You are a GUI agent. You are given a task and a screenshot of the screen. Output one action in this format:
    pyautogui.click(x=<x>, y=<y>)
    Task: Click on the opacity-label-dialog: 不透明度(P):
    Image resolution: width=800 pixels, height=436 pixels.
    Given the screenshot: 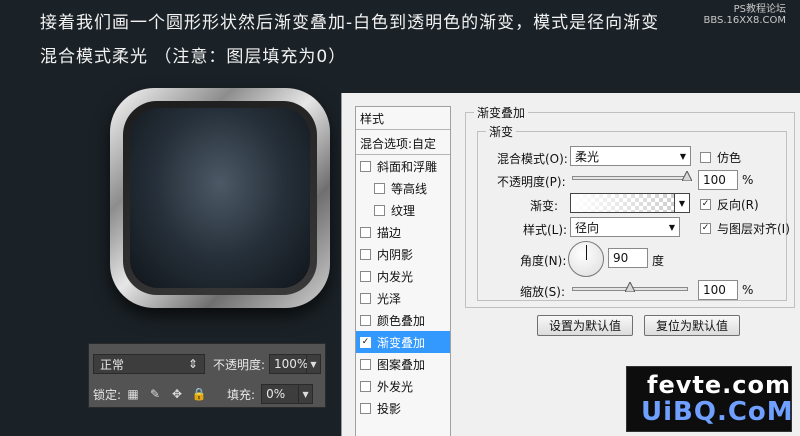 What is the action you would take?
    pyautogui.click(x=531, y=182)
    